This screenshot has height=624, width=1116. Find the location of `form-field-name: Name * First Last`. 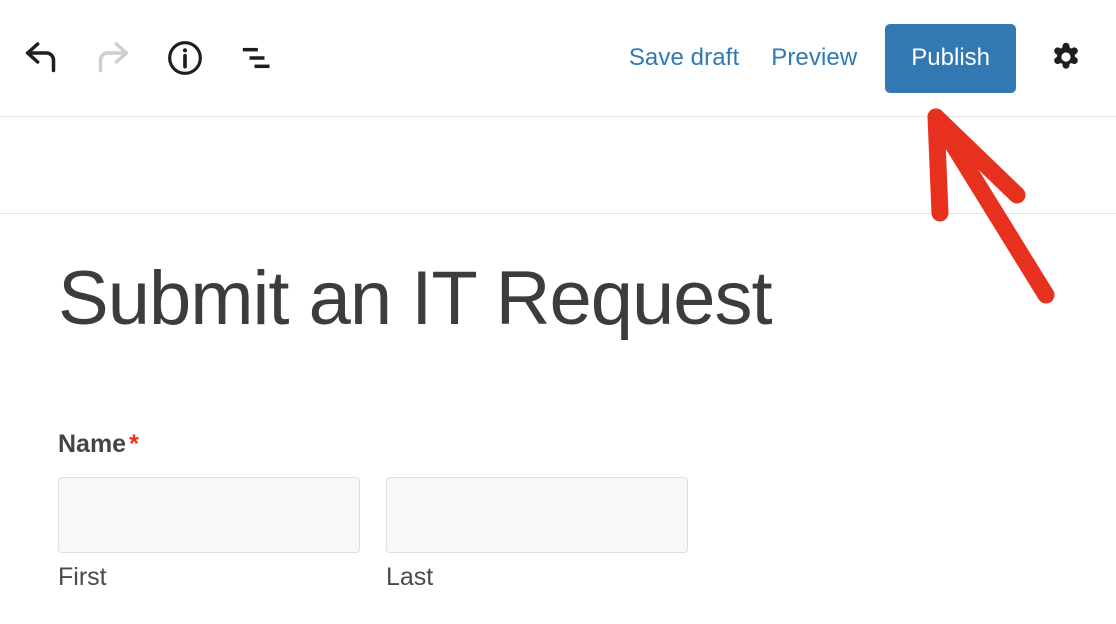

form-field-name: Name * First Last is located at coordinates (388, 511).